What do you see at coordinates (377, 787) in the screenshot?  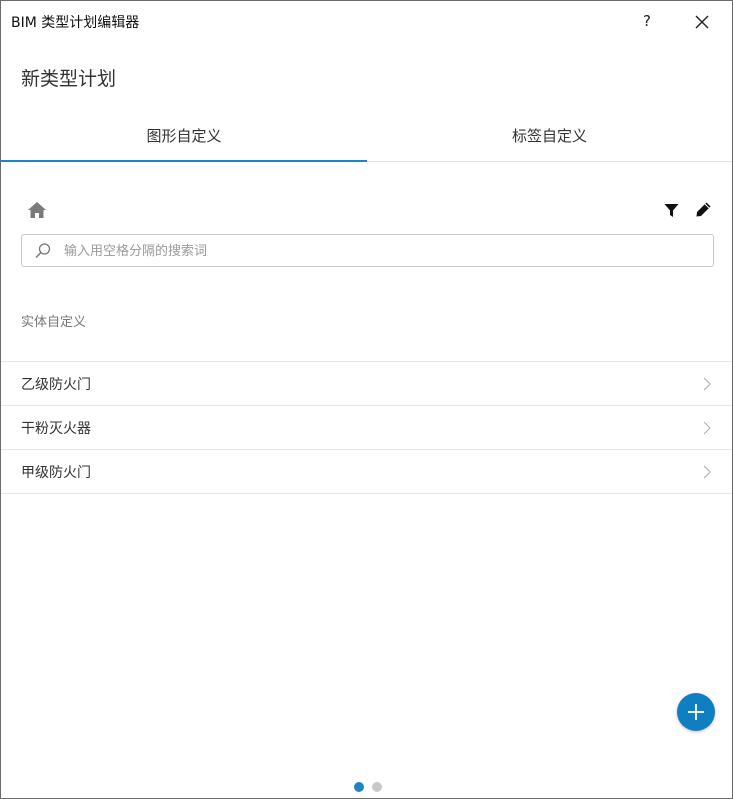 I see `page-dot` at bounding box center [377, 787].